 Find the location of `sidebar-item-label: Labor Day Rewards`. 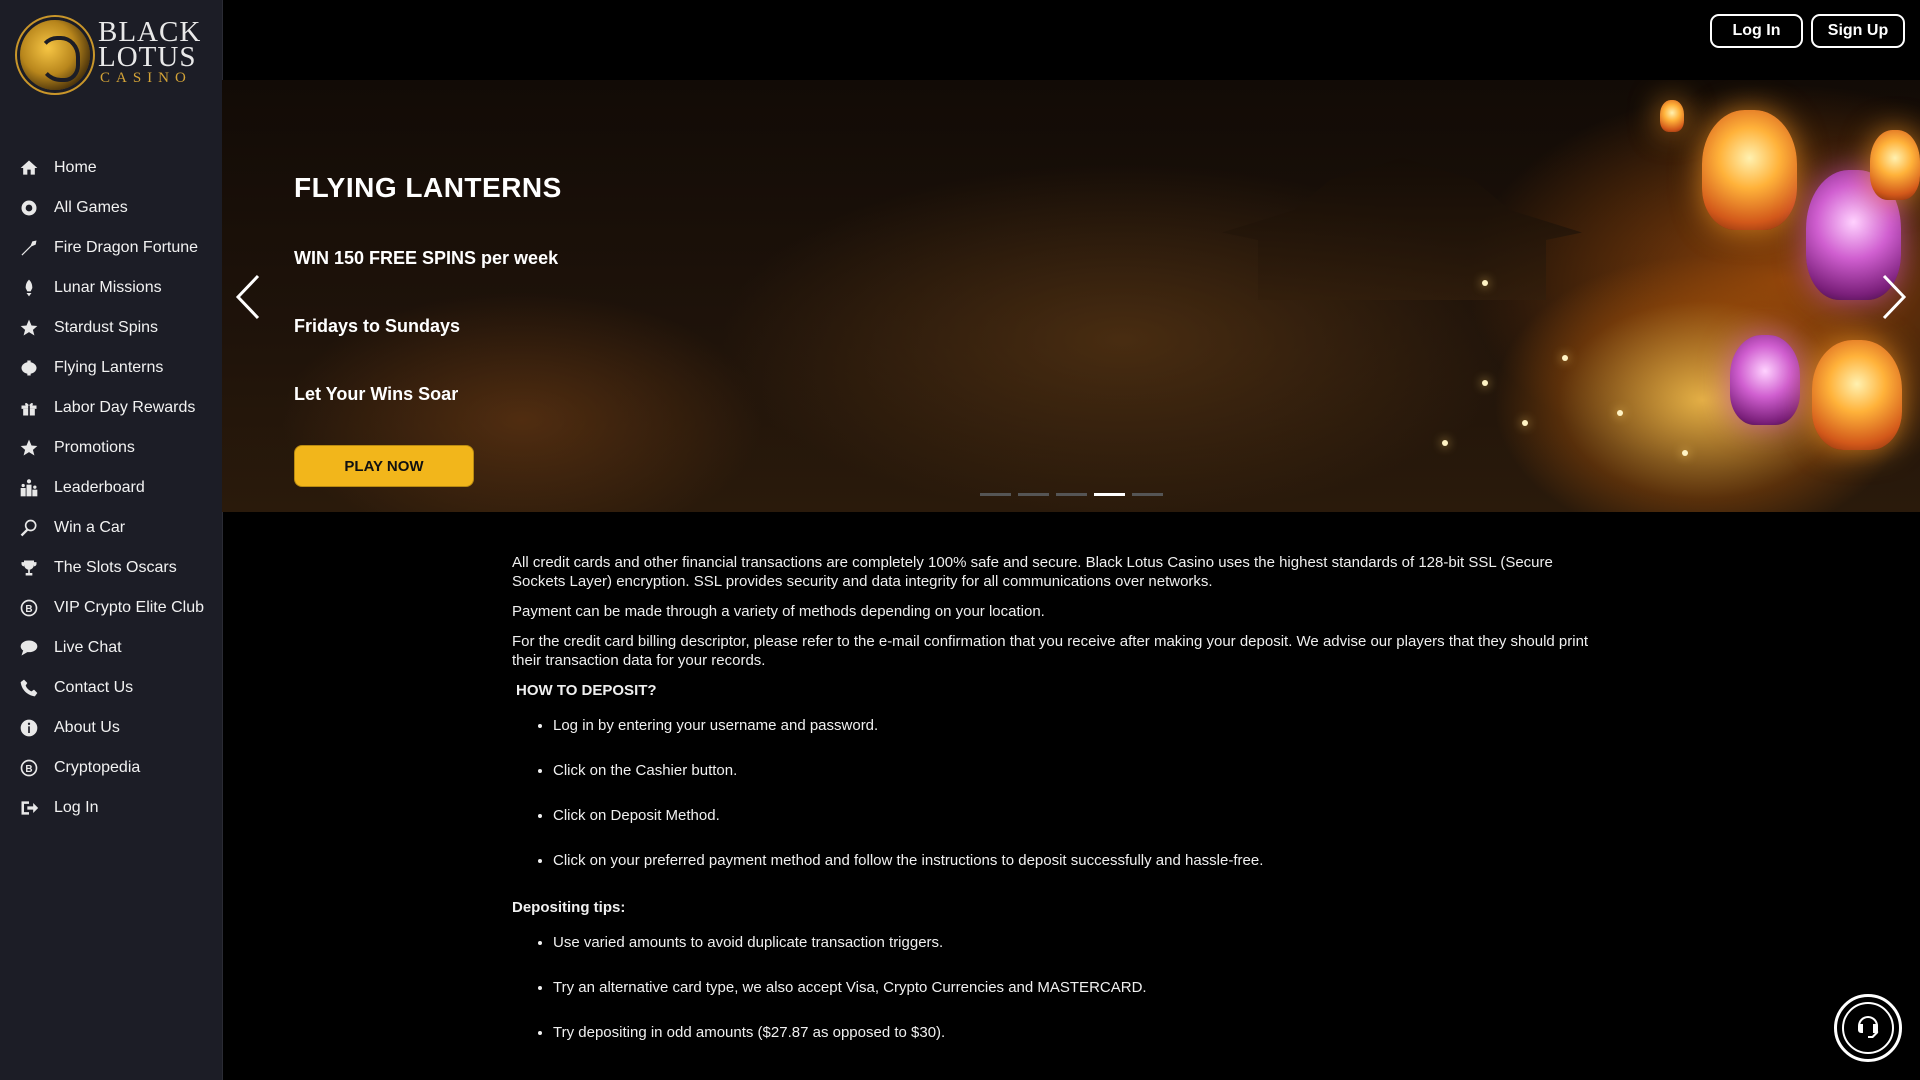

sidebar-item-label: Labor Day Rewards is located at coordinates (125, 407).